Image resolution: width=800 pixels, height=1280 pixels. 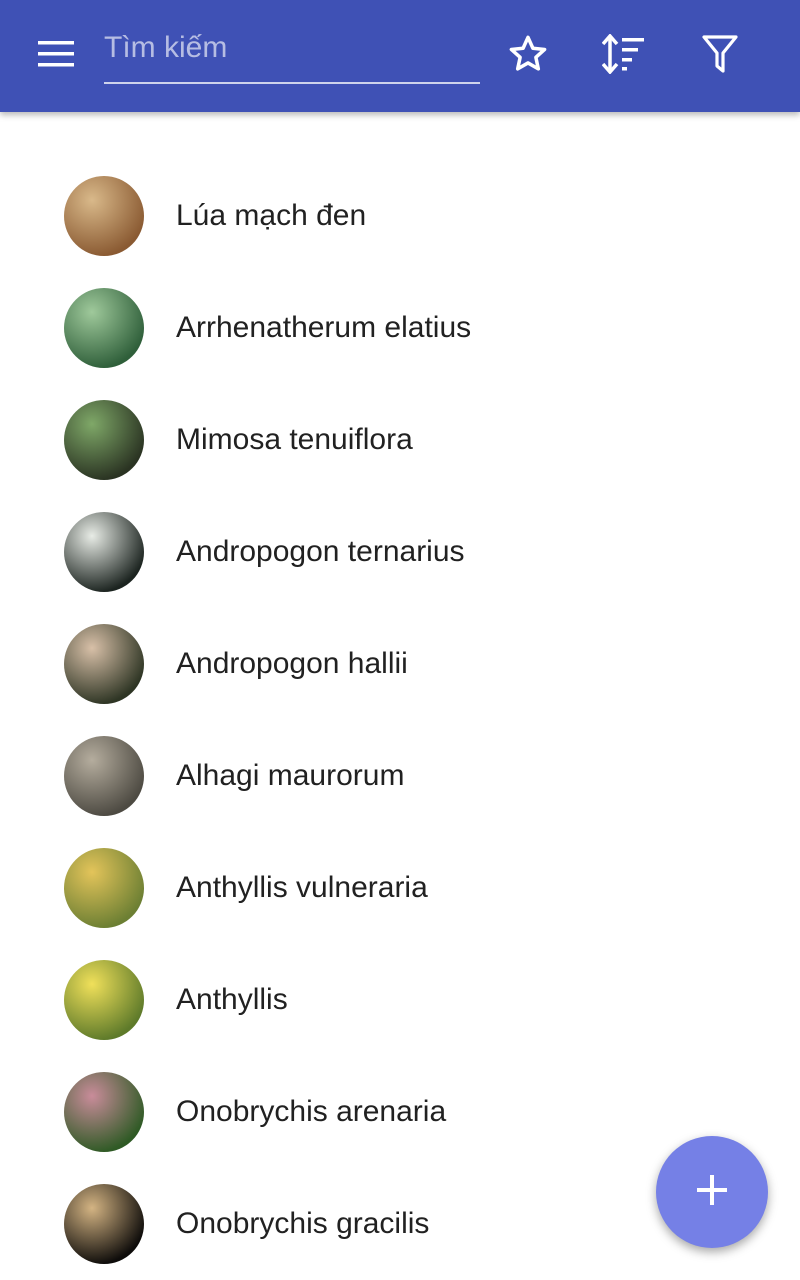 What do you see at coordinates (302, 887) in the screenshot?
I see `list-item-label: Anthyllis vulneraria` at bounding box center [302, 887].